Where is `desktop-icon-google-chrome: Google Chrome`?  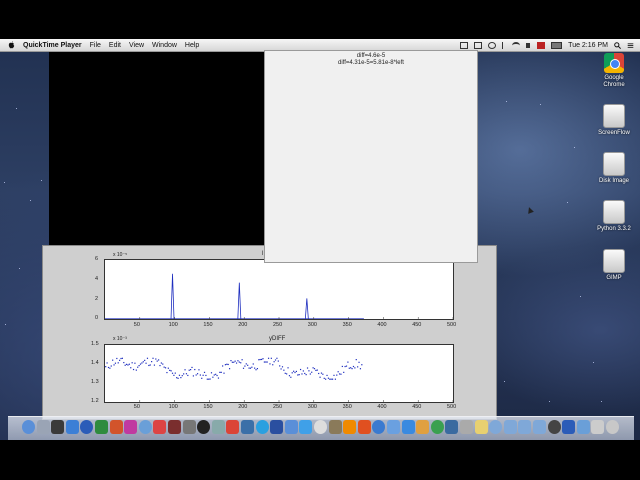 desktop-icon-google-chrome: Google Chrome is located at coordinates (614, 71).